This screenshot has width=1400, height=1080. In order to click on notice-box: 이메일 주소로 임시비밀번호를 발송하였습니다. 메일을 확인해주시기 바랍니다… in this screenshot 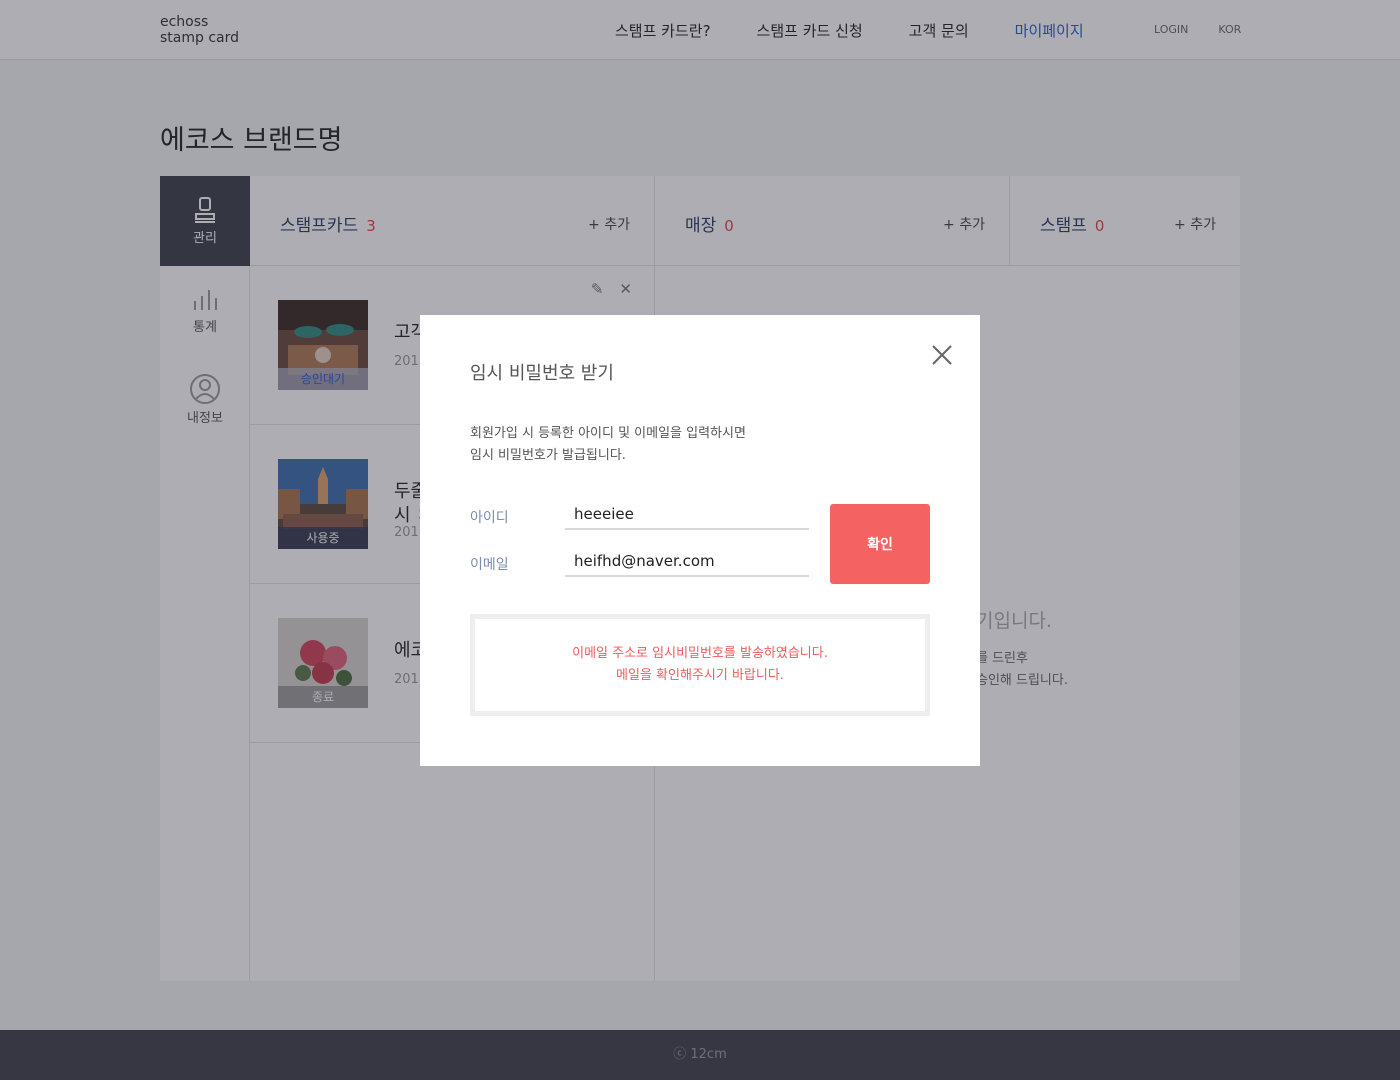, I will do `click(700, 665)`.